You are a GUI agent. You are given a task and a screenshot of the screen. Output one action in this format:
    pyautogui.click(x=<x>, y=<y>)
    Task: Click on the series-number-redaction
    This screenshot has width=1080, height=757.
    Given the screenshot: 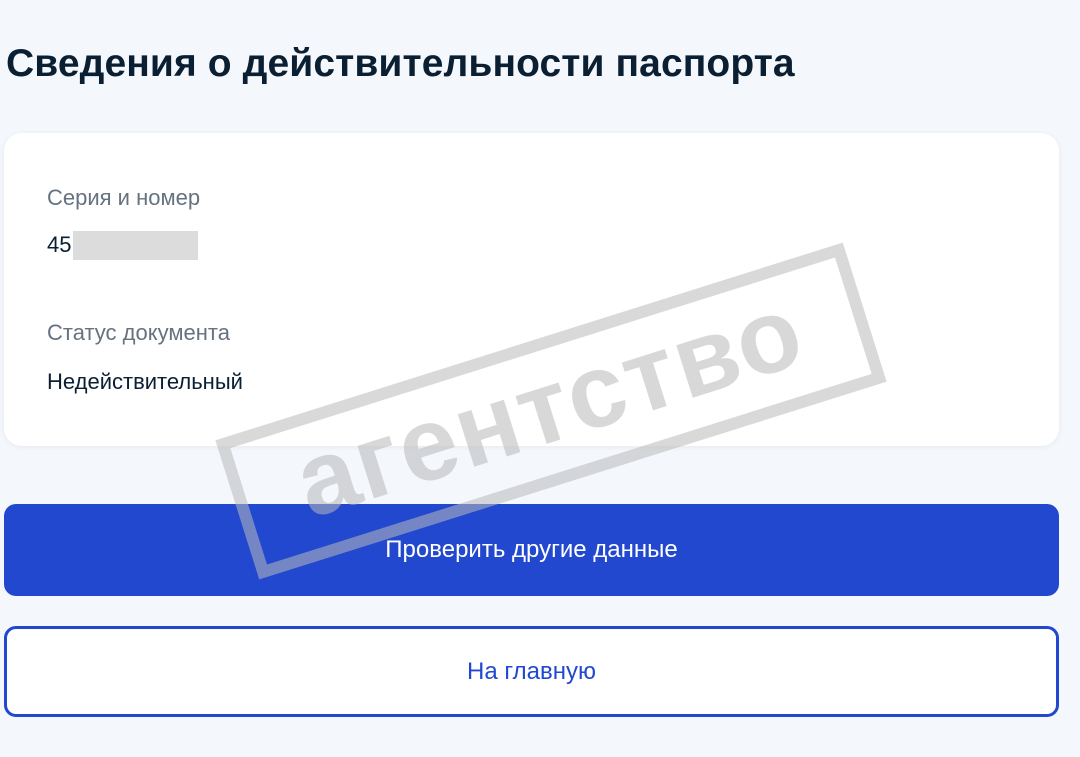 What is the action you would take?
    pyautogui.click(x=136, y=245)
    